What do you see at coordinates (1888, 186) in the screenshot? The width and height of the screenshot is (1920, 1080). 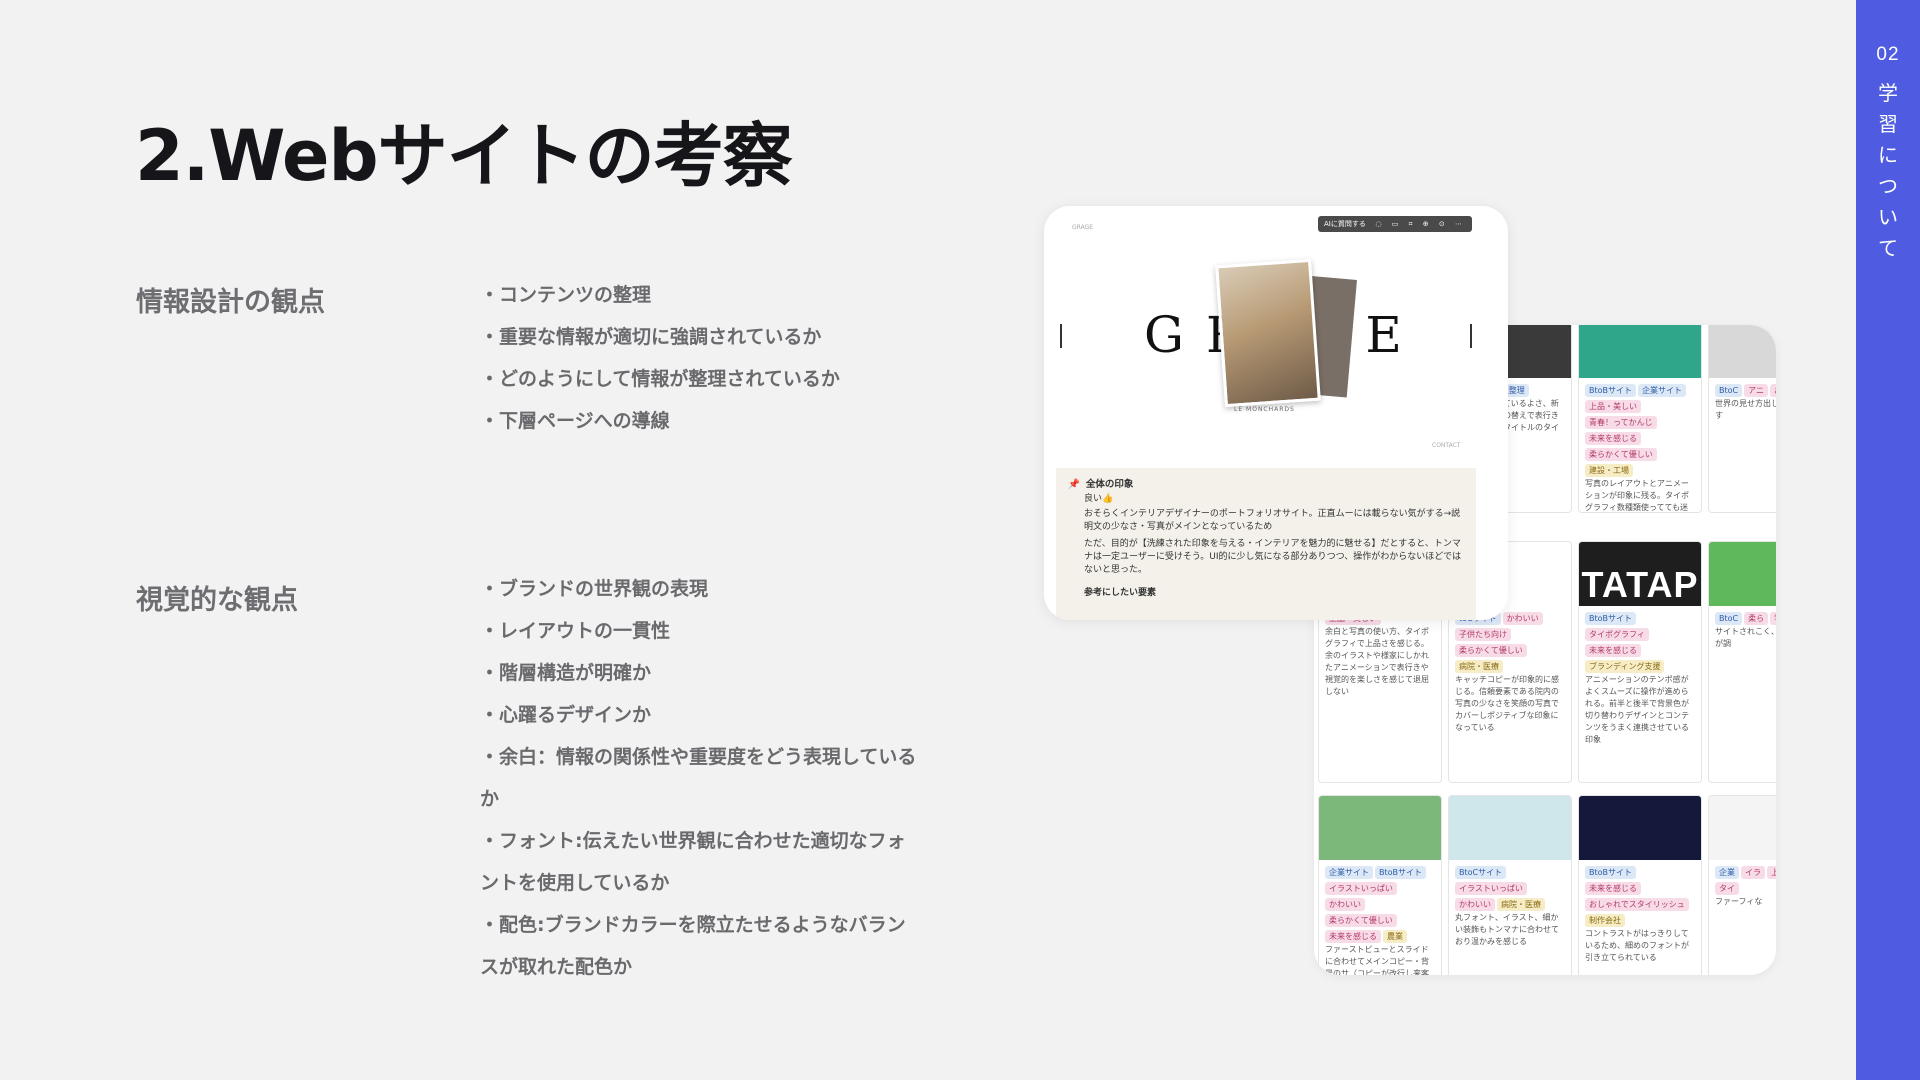 I see `side-title-char: つ` at bounding box center [1888, 186].